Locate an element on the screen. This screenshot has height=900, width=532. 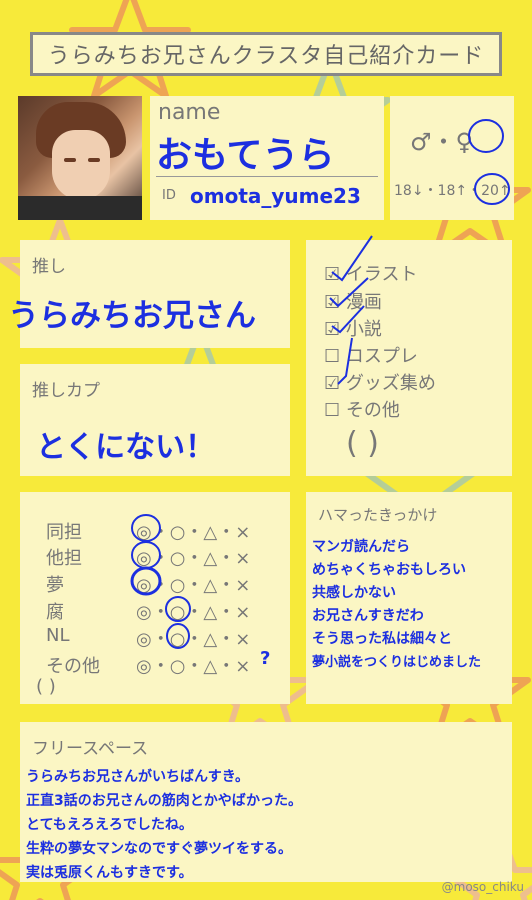
trigger-line: 共感しかない is located at coordinates (354, 593).